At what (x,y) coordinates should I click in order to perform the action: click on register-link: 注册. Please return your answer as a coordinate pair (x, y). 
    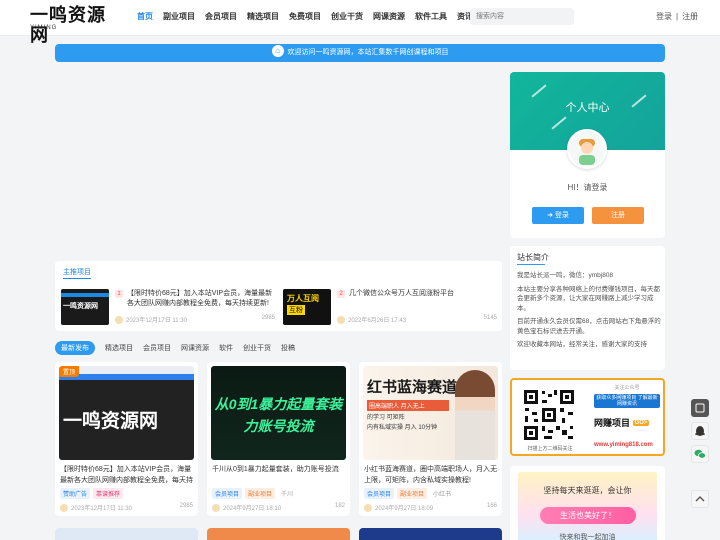
    Looking at the image, I should click on (690, 16).